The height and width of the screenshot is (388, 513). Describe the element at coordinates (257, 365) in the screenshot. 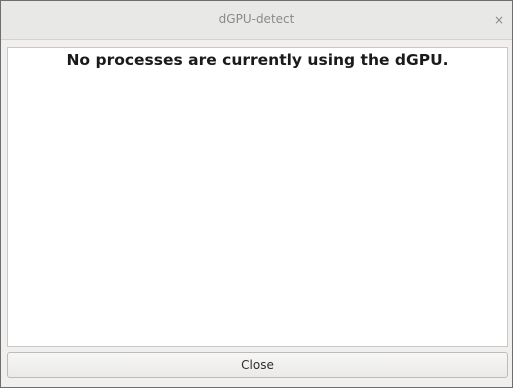

I see `close-button: Close` at that location.